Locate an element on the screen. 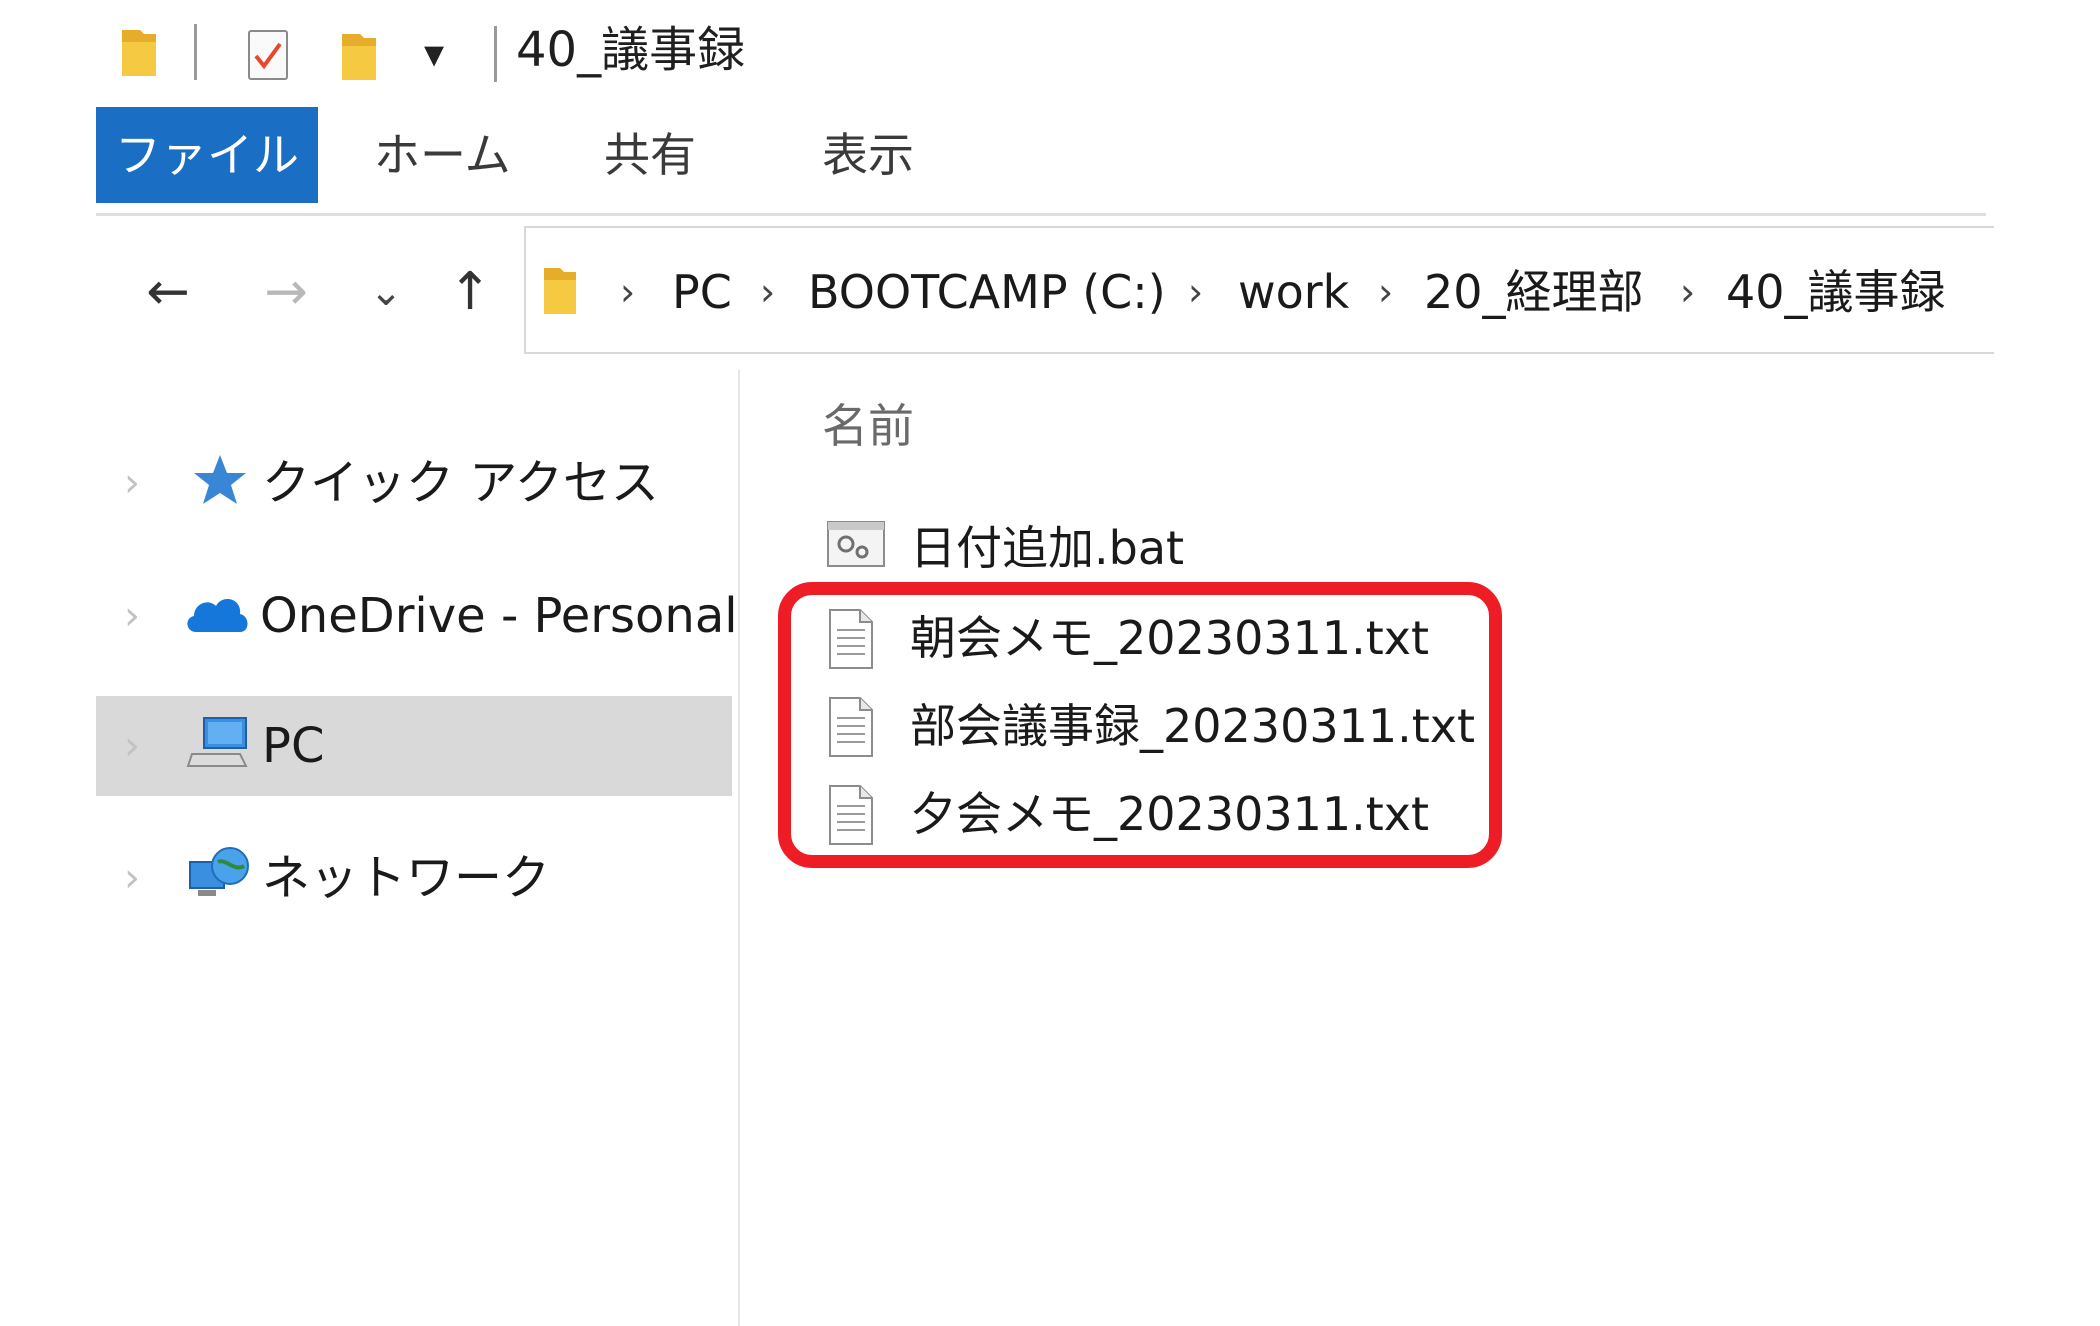 The height and width of the screenshot is (1326, 2100). batch-file-icon is located at coordinates (856, 544).